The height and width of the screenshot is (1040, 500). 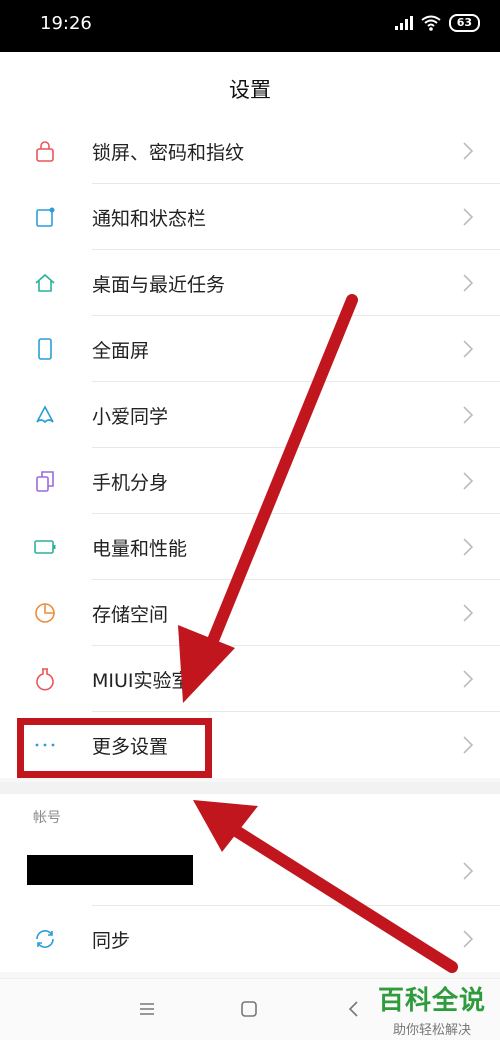 I want to click on watermark: 百科全说 助你轻松解决, so click(x=432, y=1009).